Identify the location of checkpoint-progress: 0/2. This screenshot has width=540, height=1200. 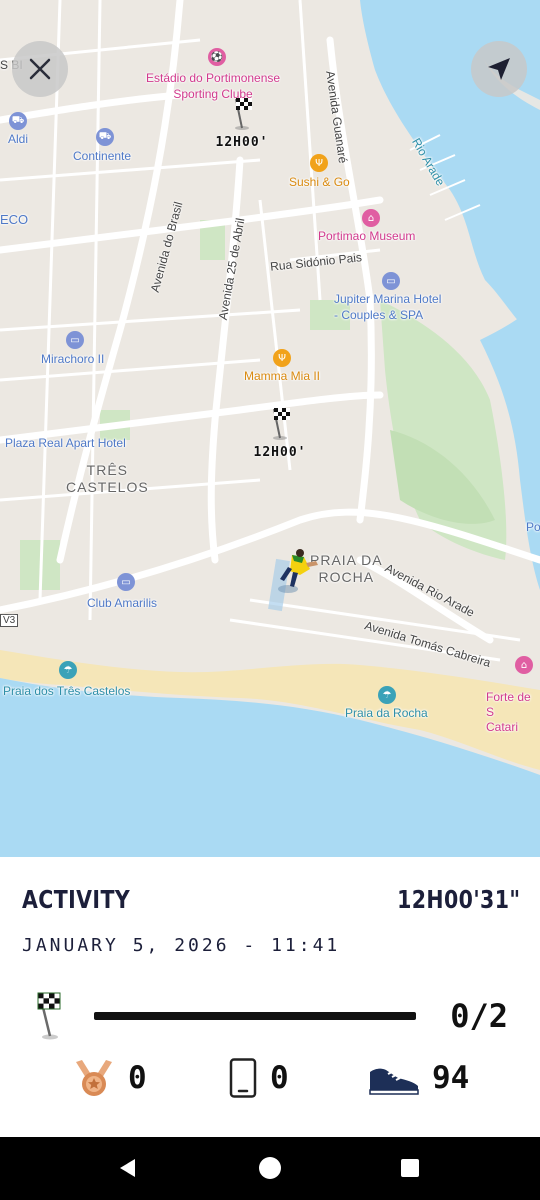
(270, 1015).